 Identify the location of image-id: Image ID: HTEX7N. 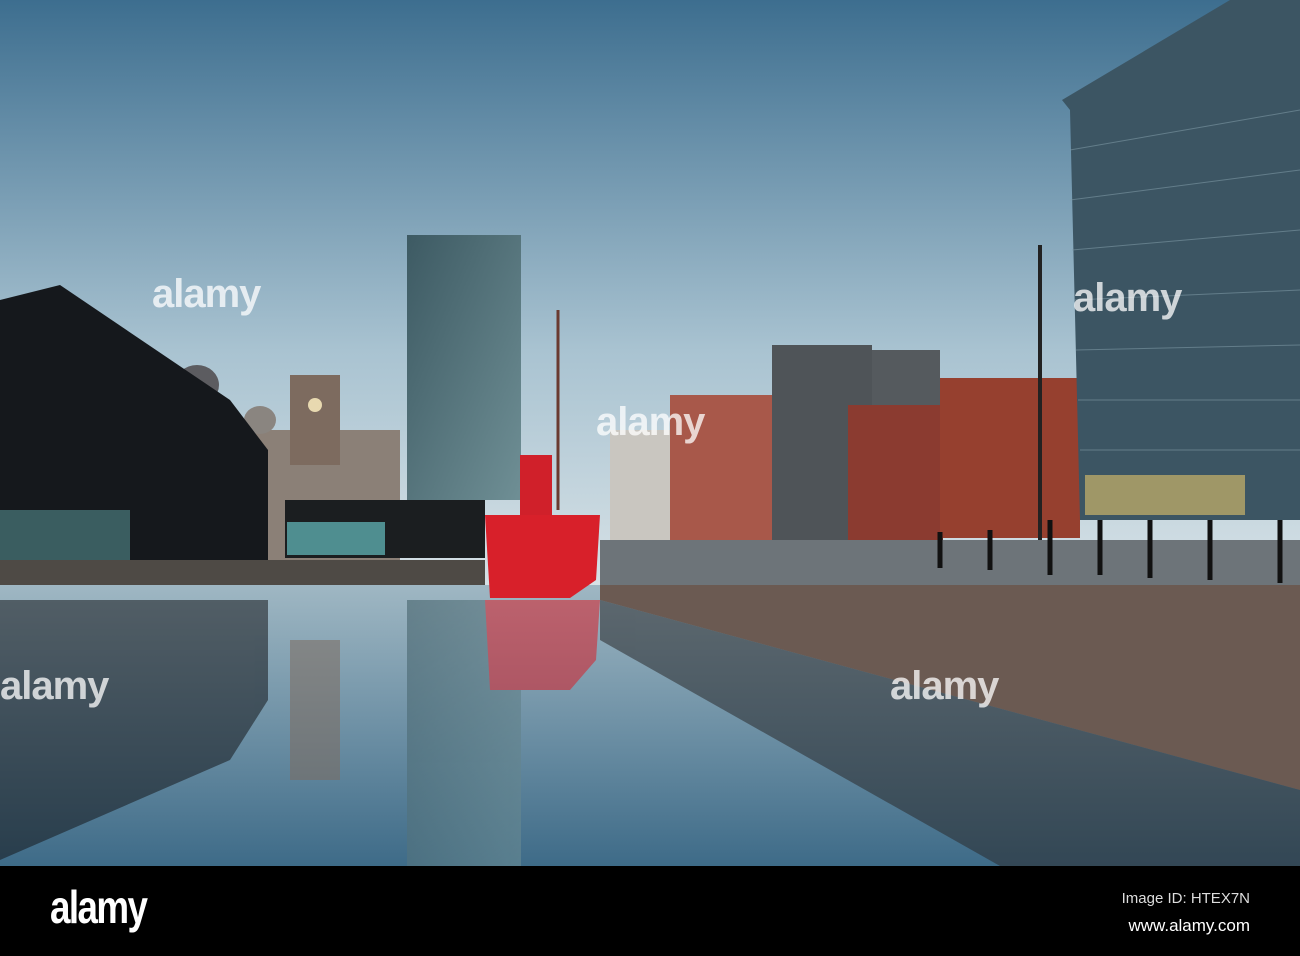
(1185, 898).